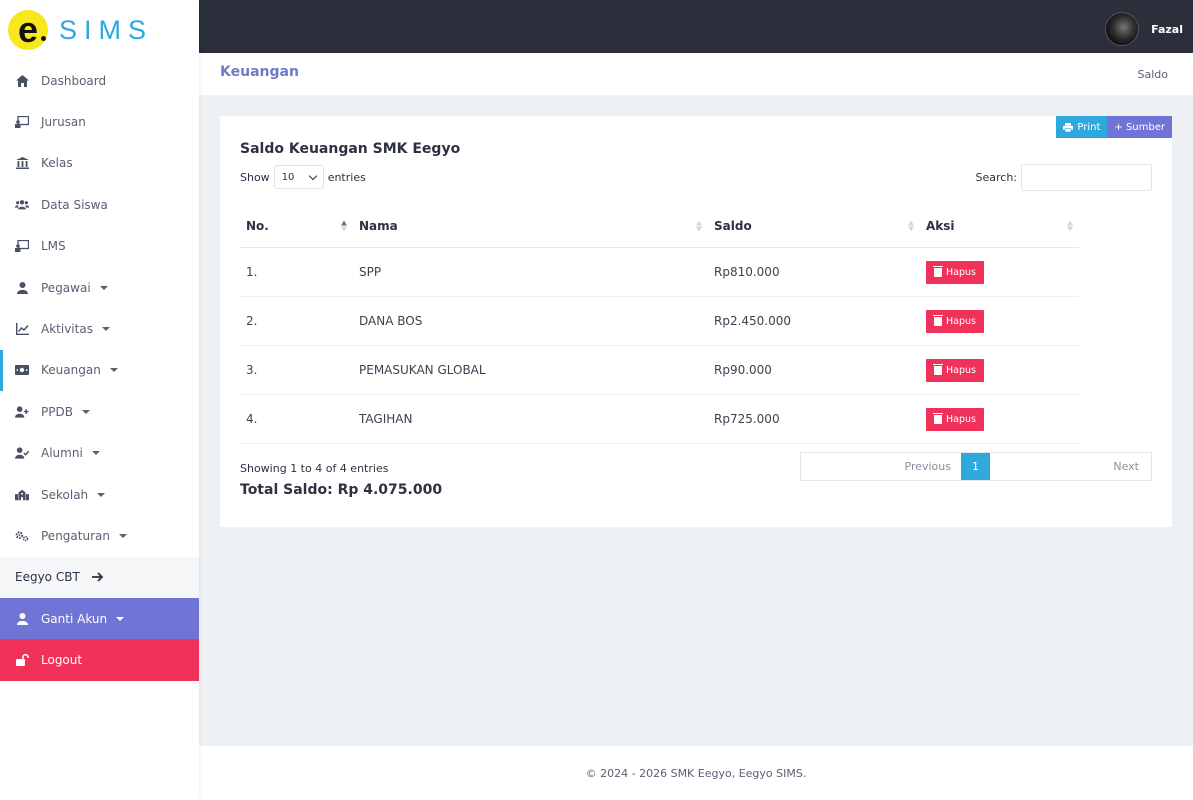 The image size is (1193, 800). What do you see at coordinates (22, 660) in the screenshot?
I see `unlock-icon` at bounding box center [22, 660].